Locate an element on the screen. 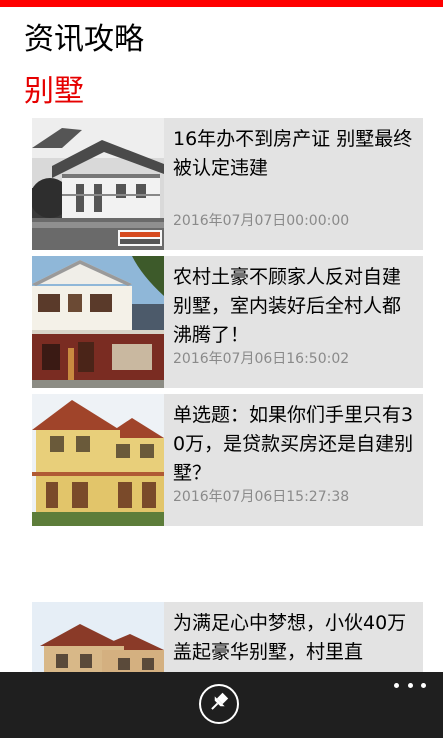 This screenshot has width=443, height=738. pin-icon is located at coordinates (219, 704).